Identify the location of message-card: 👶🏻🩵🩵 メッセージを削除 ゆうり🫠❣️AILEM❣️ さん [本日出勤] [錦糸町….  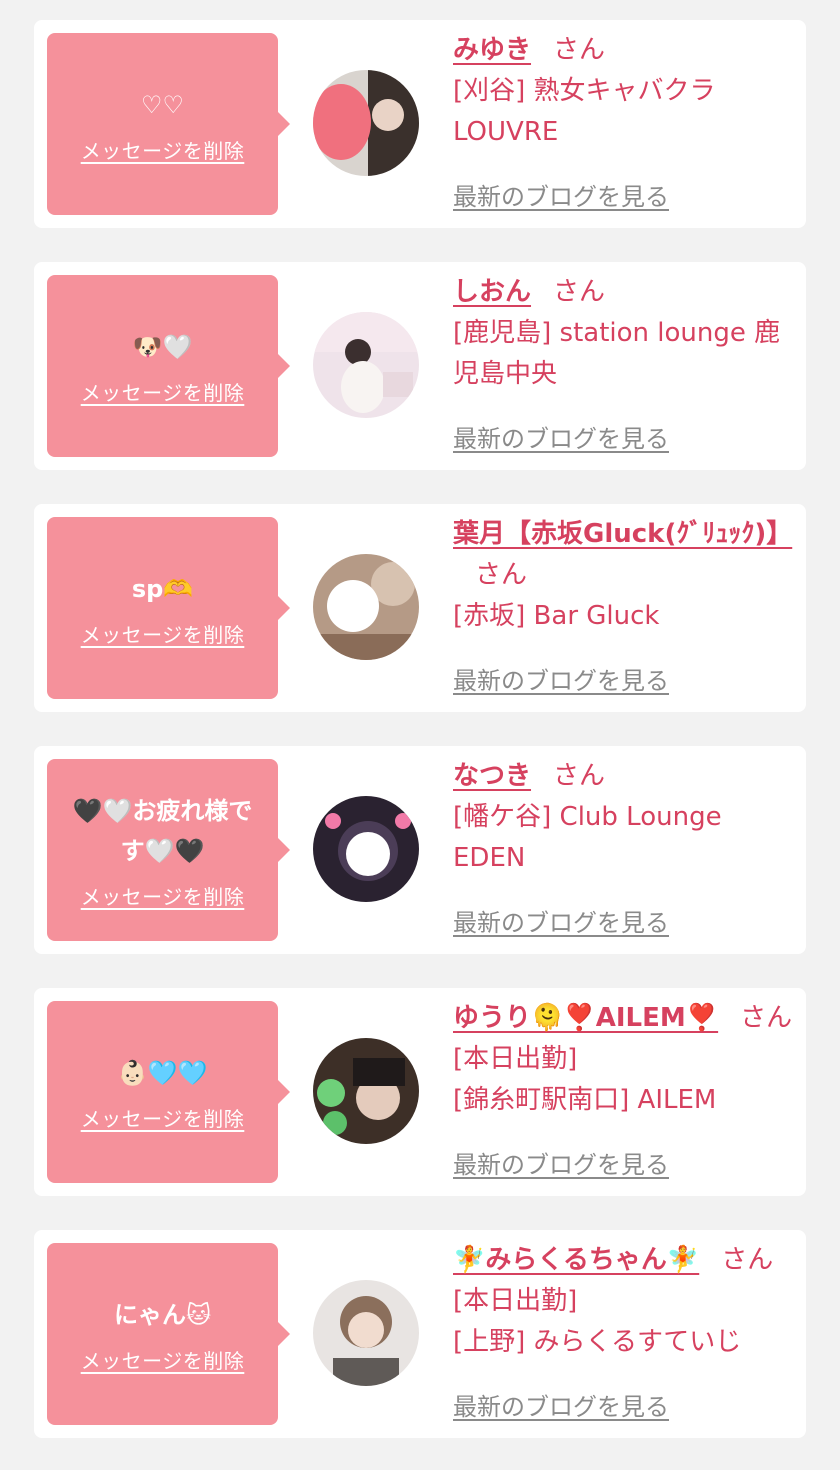
(420, 1092).